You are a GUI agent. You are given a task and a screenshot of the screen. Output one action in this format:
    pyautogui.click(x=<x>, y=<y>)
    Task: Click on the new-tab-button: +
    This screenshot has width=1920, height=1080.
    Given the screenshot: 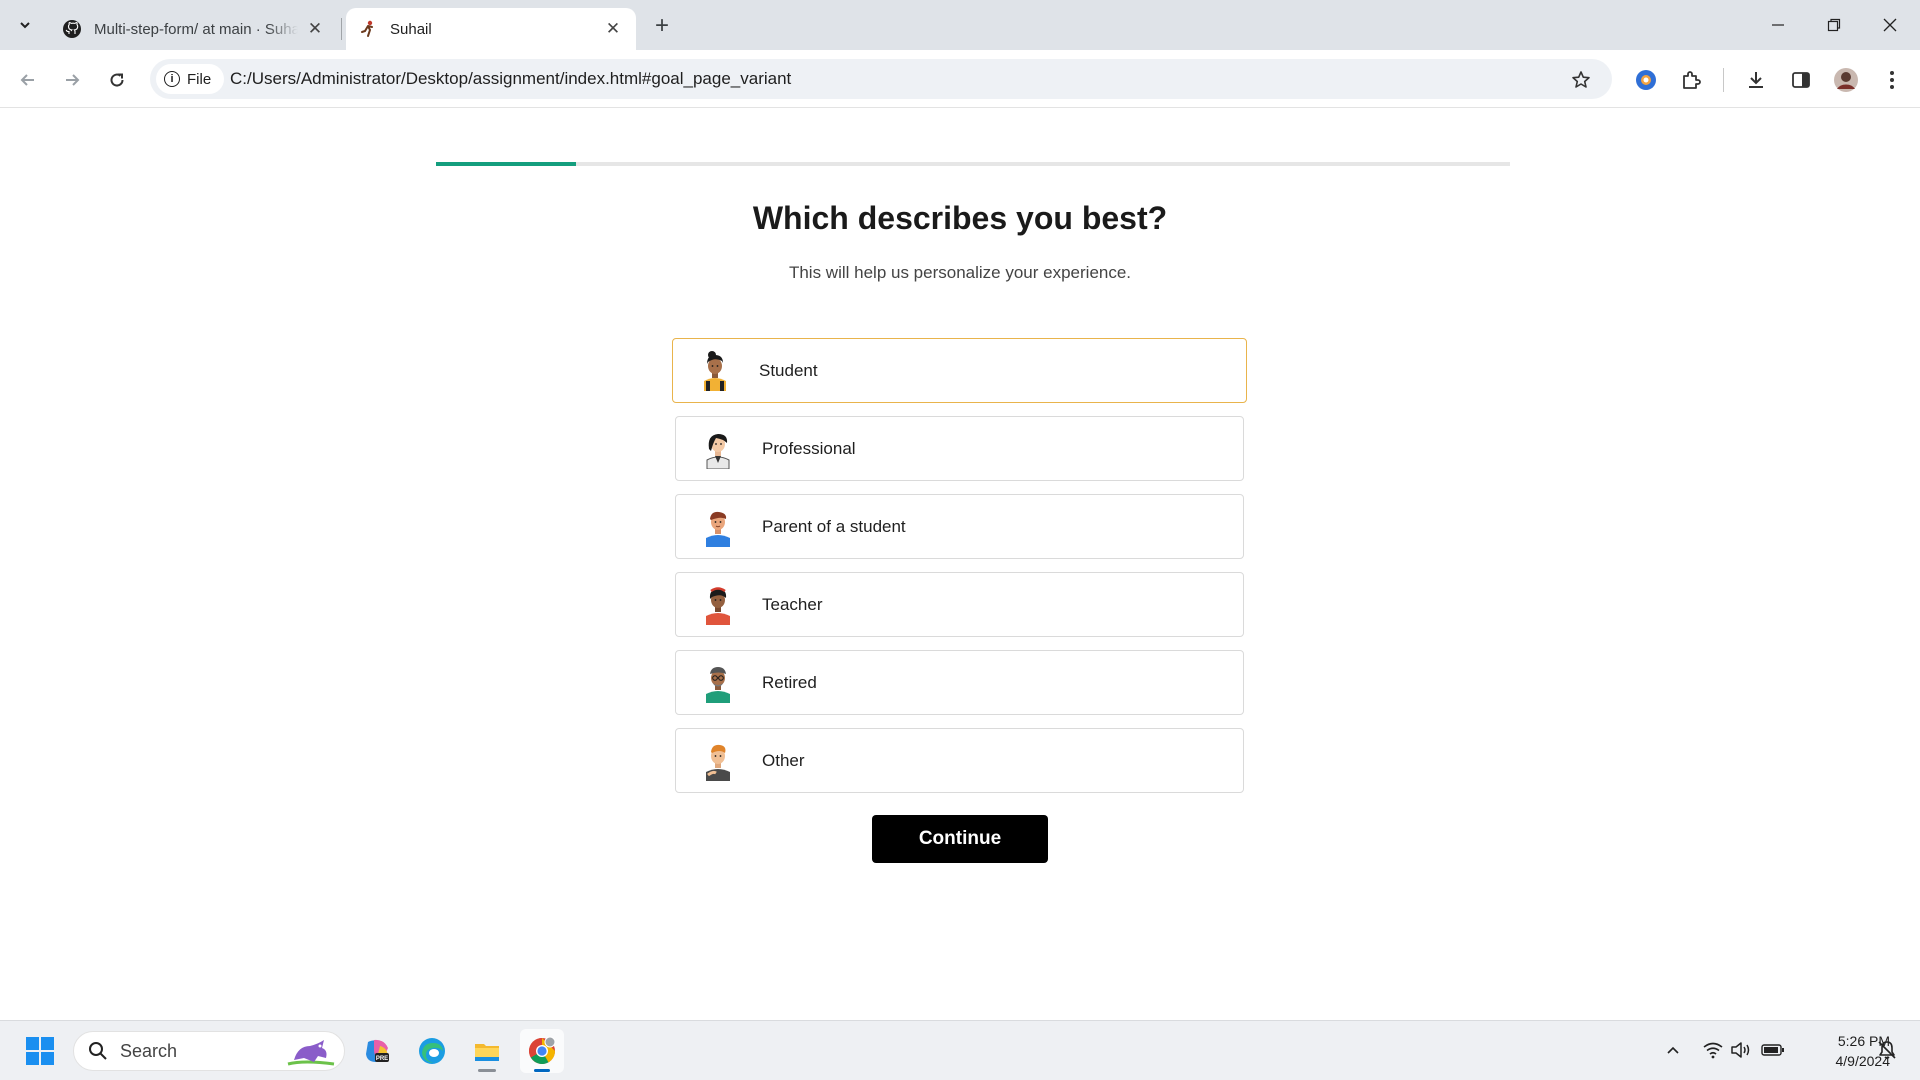 What is the action you would take?
    pyautogui.click(x=662, y=26)
    